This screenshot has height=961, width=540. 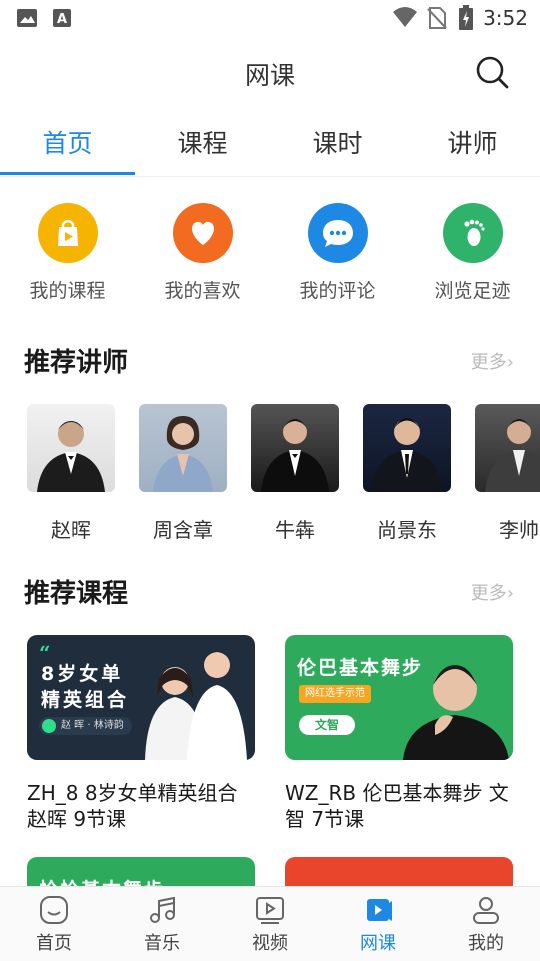 I want to click on home-icon, so click(x=54, y=910).